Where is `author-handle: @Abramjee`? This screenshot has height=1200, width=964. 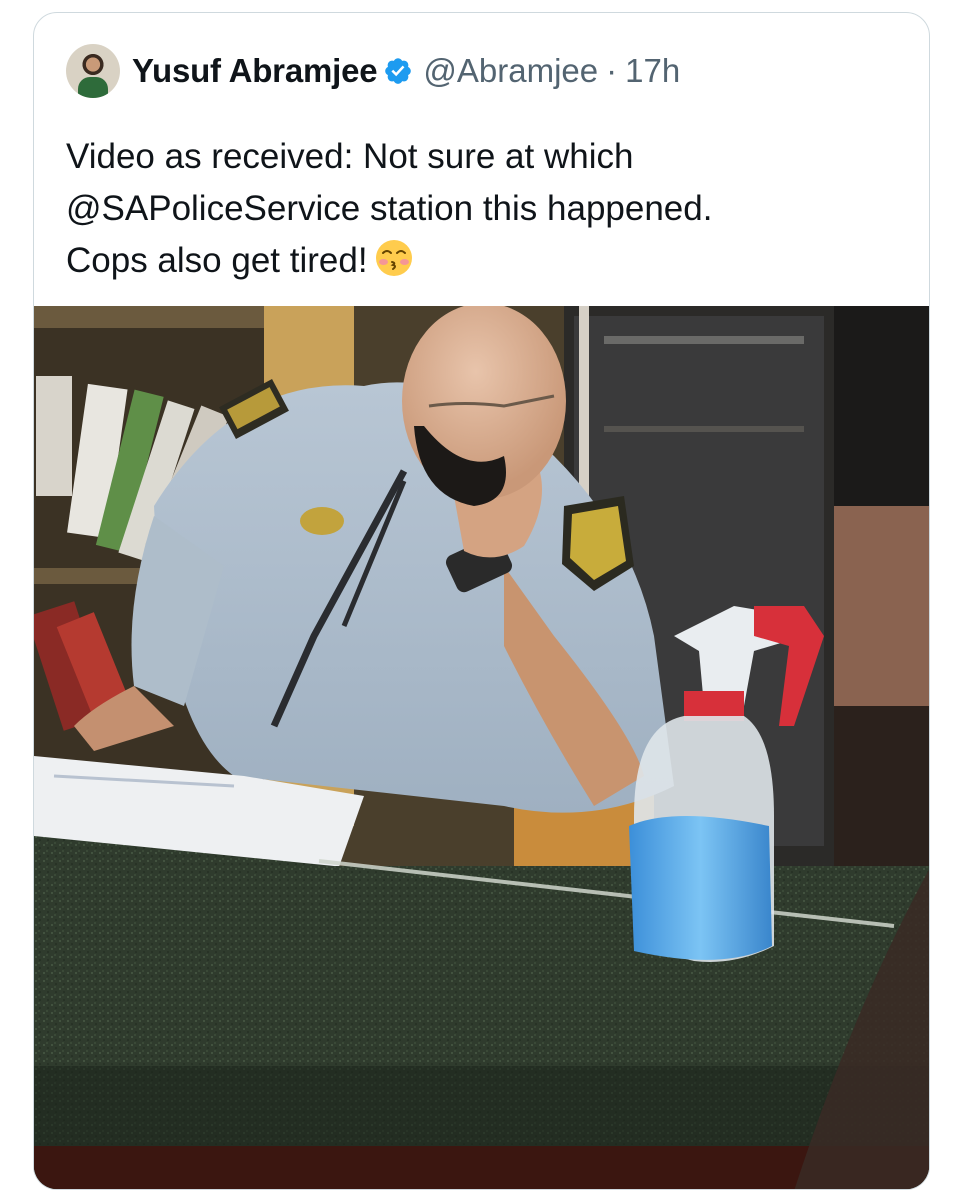 author-handle: @Abramjee is located at coordinates (510, 71).